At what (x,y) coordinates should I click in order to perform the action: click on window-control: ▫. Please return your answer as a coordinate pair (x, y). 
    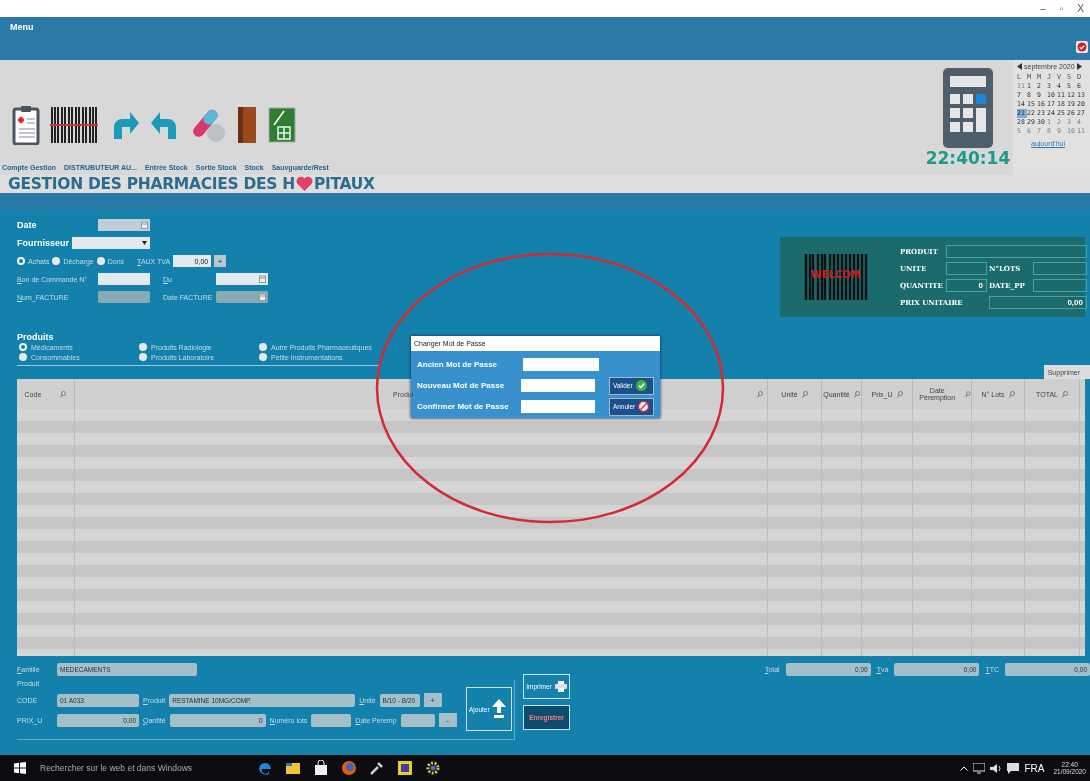
    Looking at the image, I should click on (1061, 8).